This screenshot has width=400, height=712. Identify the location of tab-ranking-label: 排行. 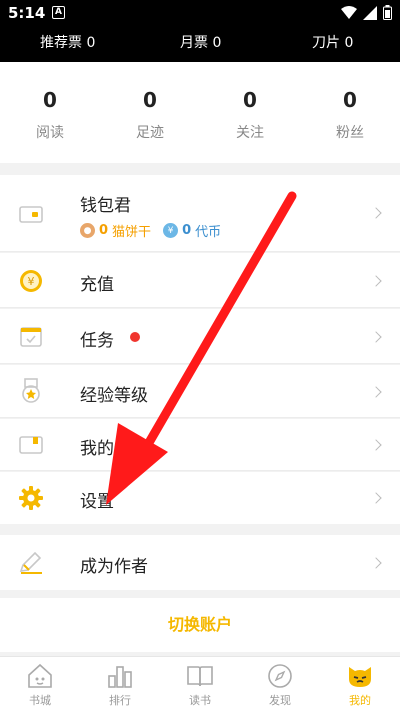
(120, 700).